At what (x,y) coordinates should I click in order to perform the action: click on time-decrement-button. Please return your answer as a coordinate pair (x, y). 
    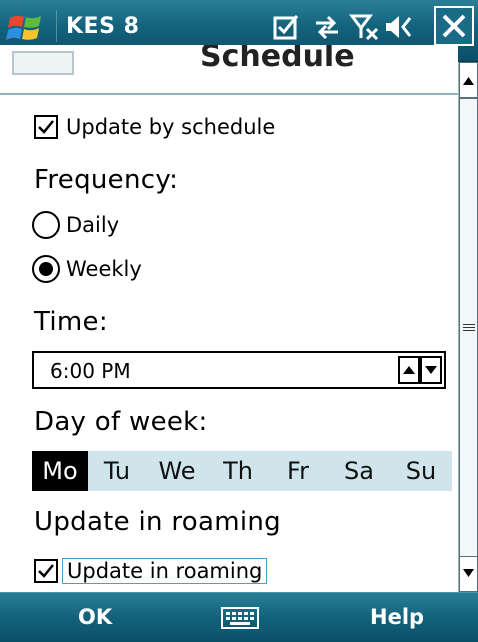
    Looking at the image, I should click on (431, 370).